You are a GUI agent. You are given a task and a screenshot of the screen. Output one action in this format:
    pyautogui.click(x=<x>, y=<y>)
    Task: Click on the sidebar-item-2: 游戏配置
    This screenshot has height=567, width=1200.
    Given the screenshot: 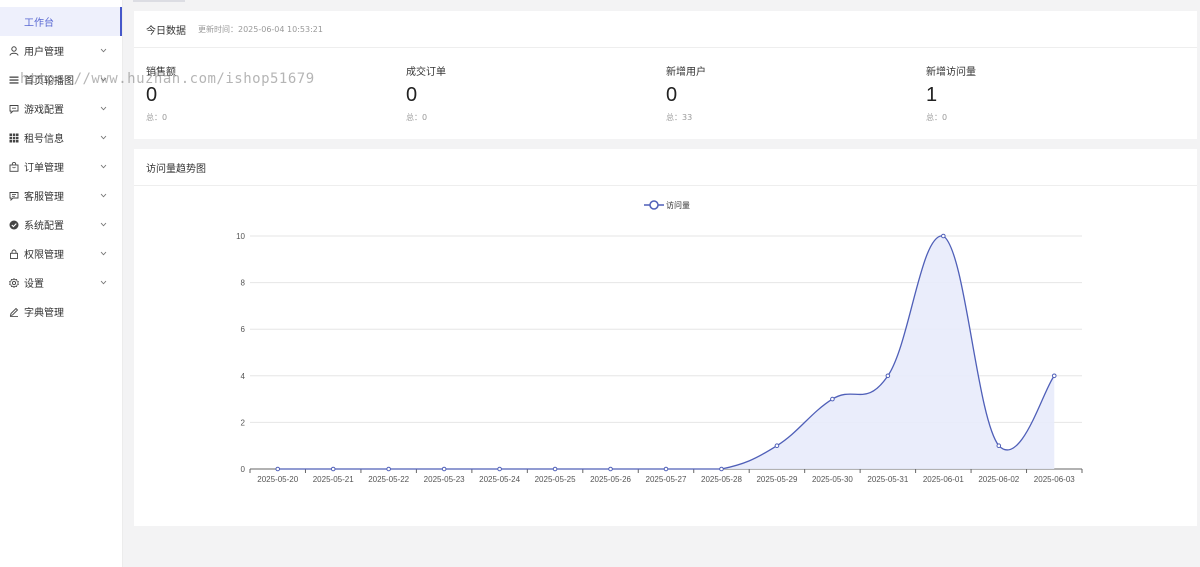 What is the action you would take?
    pyautogui.click(x=61, y=108)
    